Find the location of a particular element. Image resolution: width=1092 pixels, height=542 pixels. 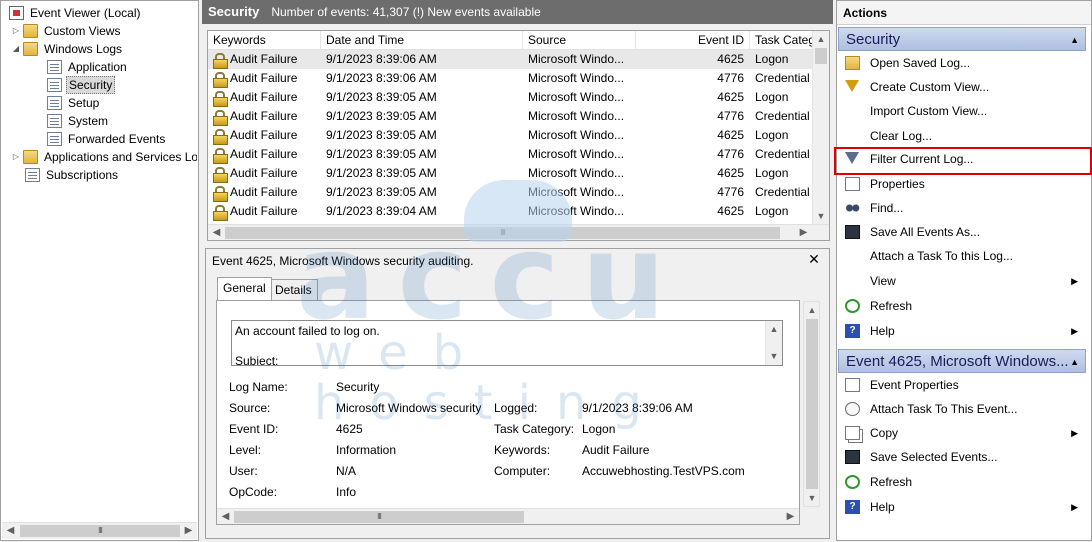

tree-node-root: Event Viewer (Local) is located at coordinates (75, 13).